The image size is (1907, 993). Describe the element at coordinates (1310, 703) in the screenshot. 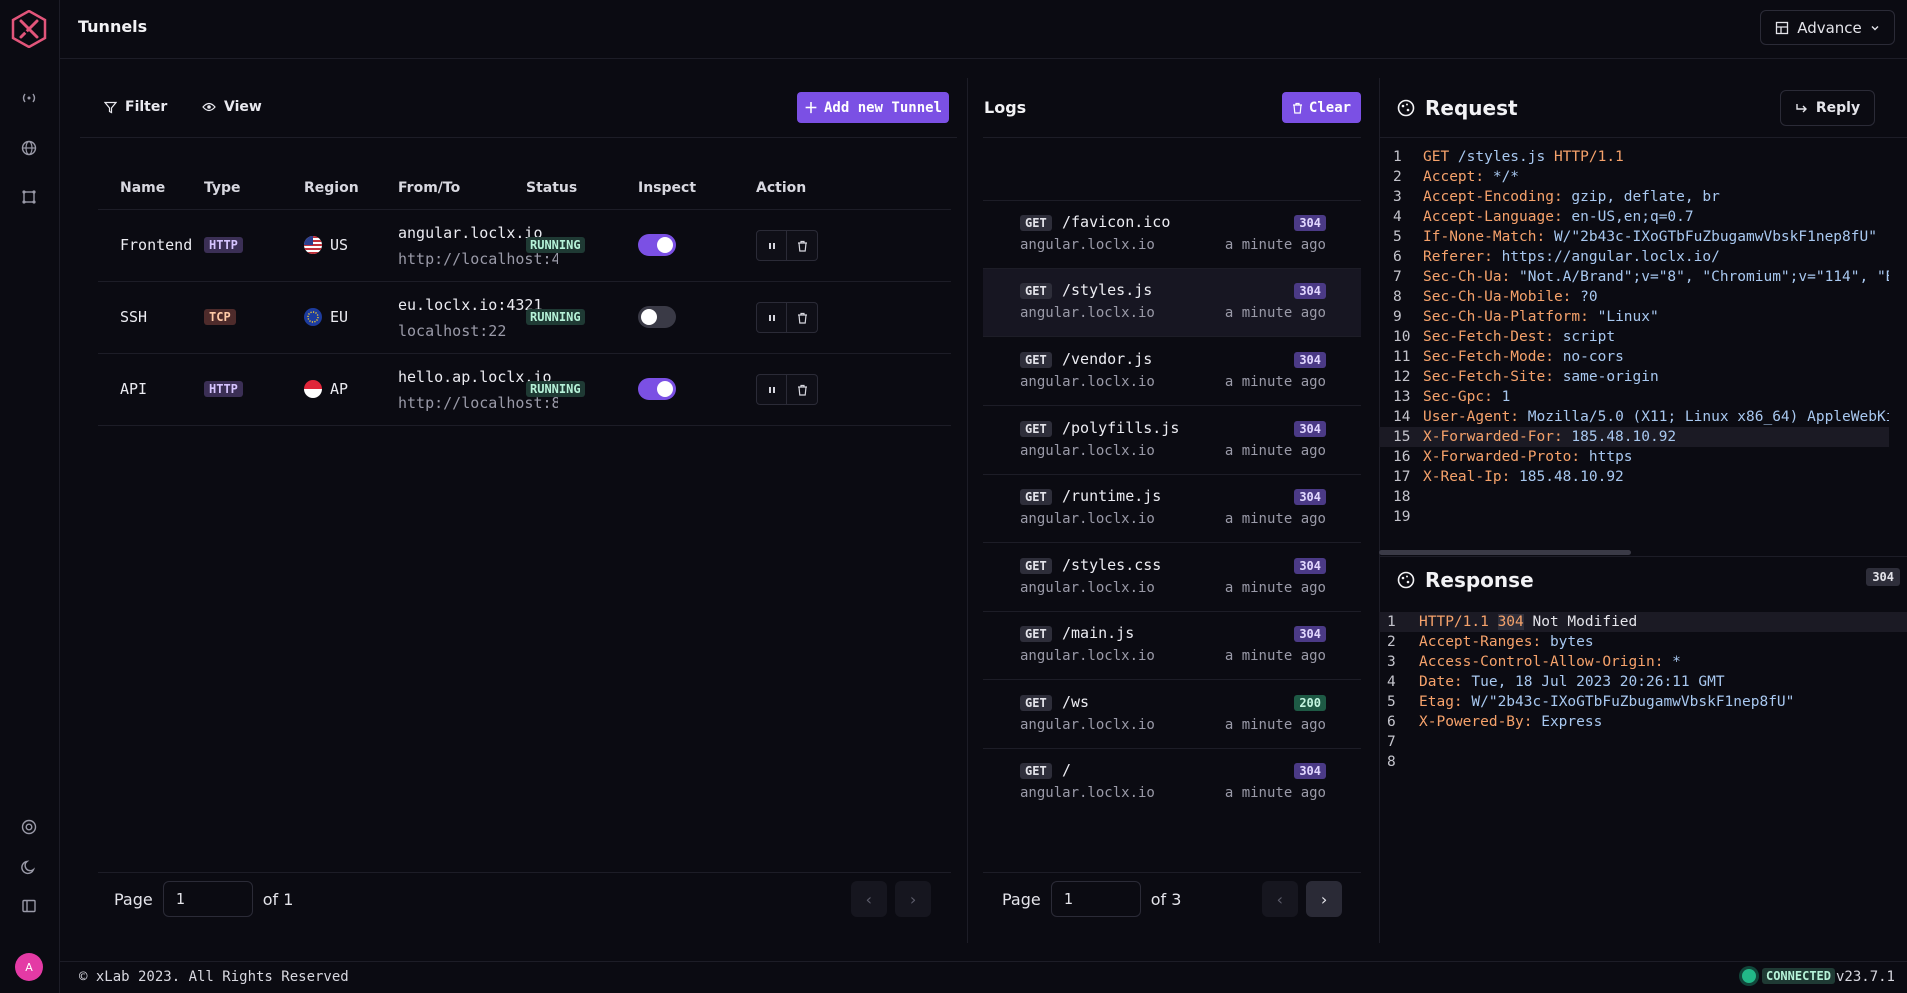

I see `status-code-badge: 200` at that location.